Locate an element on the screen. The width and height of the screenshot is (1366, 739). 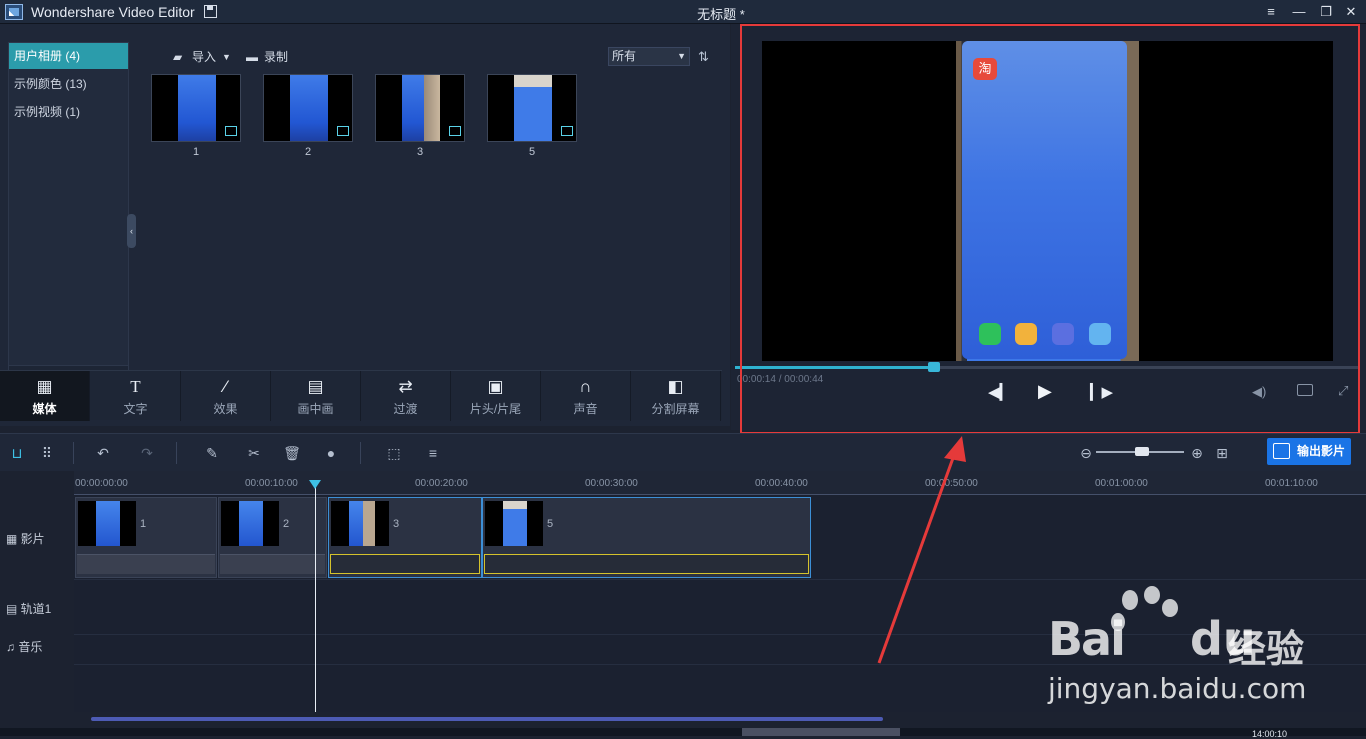
media-item-label: 1 is located at coordinates (196, 152).